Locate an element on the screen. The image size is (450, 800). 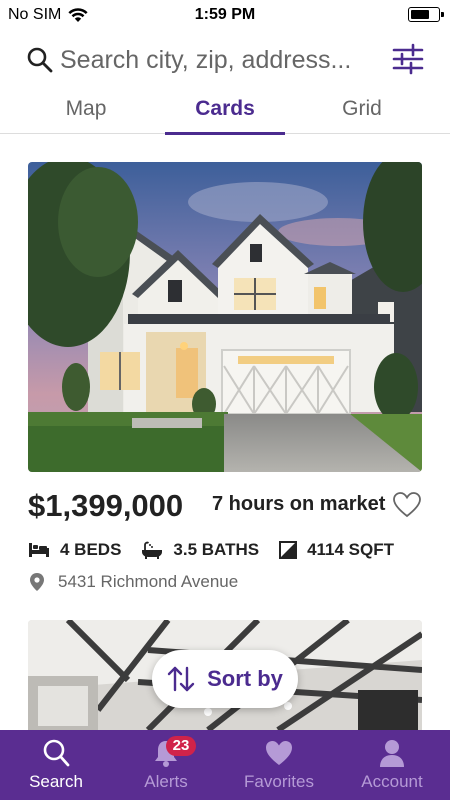
tabbar-account-label: Account is located at coordinates (392, 781).